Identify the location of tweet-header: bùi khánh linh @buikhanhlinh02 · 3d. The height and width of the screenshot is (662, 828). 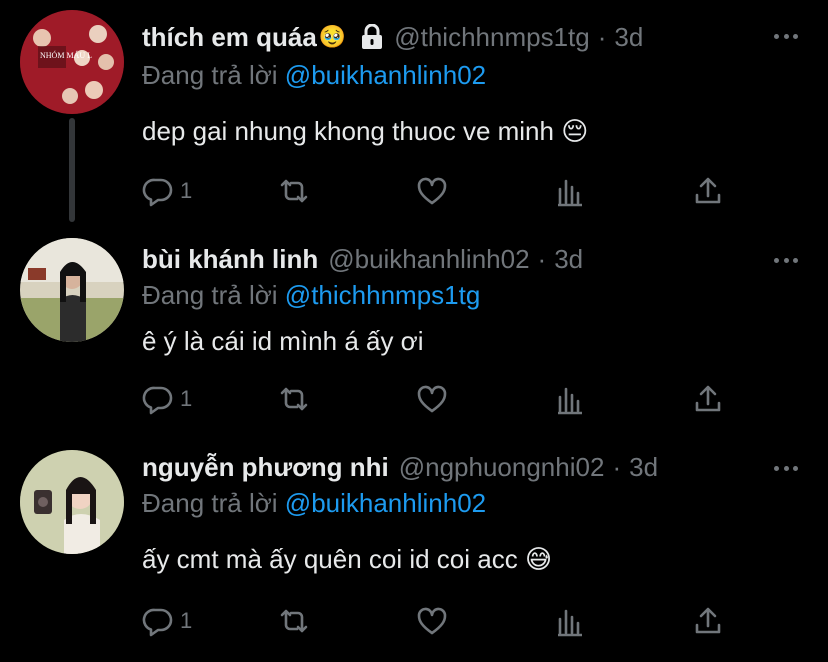
(485, 259).